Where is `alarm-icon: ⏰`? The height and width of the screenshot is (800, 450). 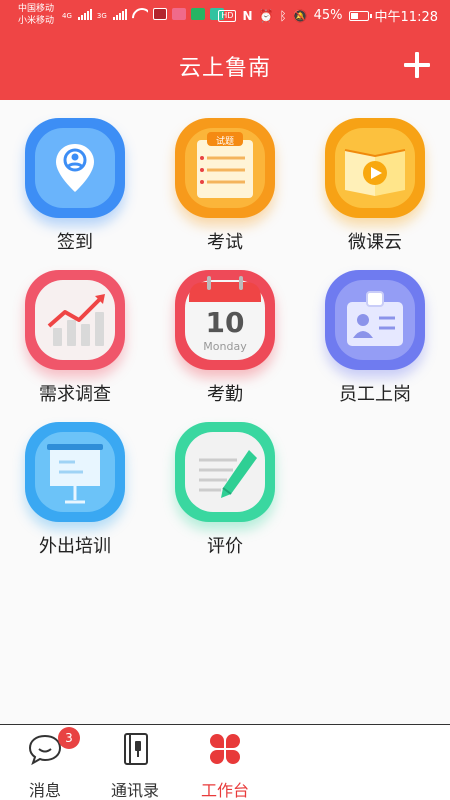
alarm-icon: ⏰ is located at coordinates (266, 15).